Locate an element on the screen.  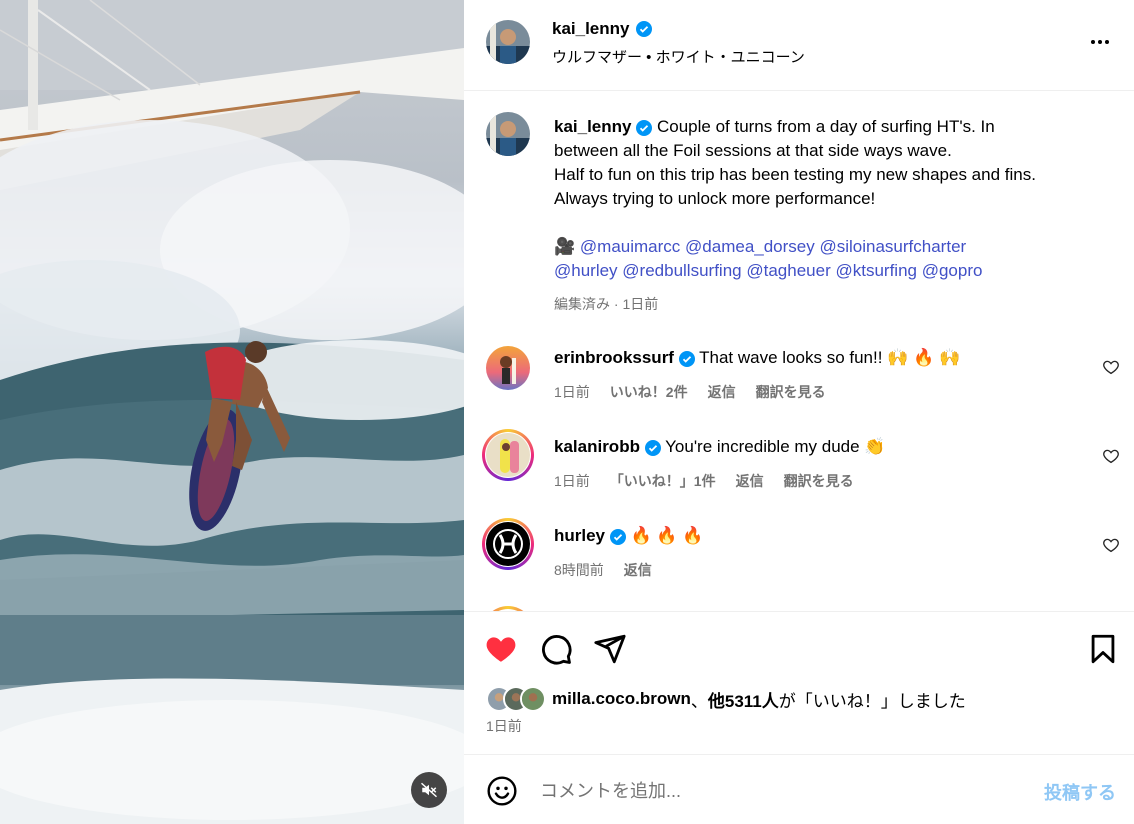
volume-muted-icon is located at coordinates (429, 790).